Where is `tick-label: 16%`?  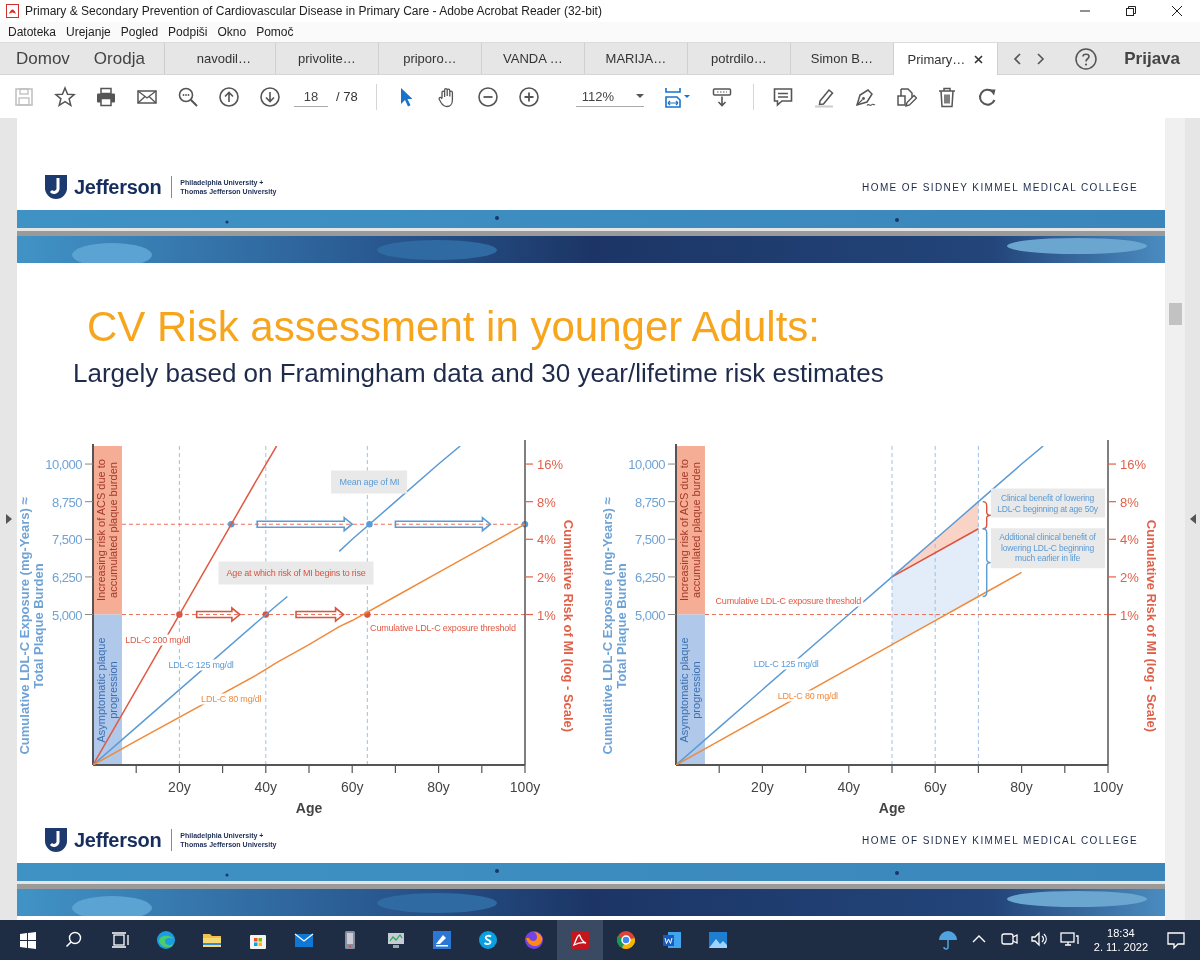
tick-label: 16% is located at coordinates (1133, 465).